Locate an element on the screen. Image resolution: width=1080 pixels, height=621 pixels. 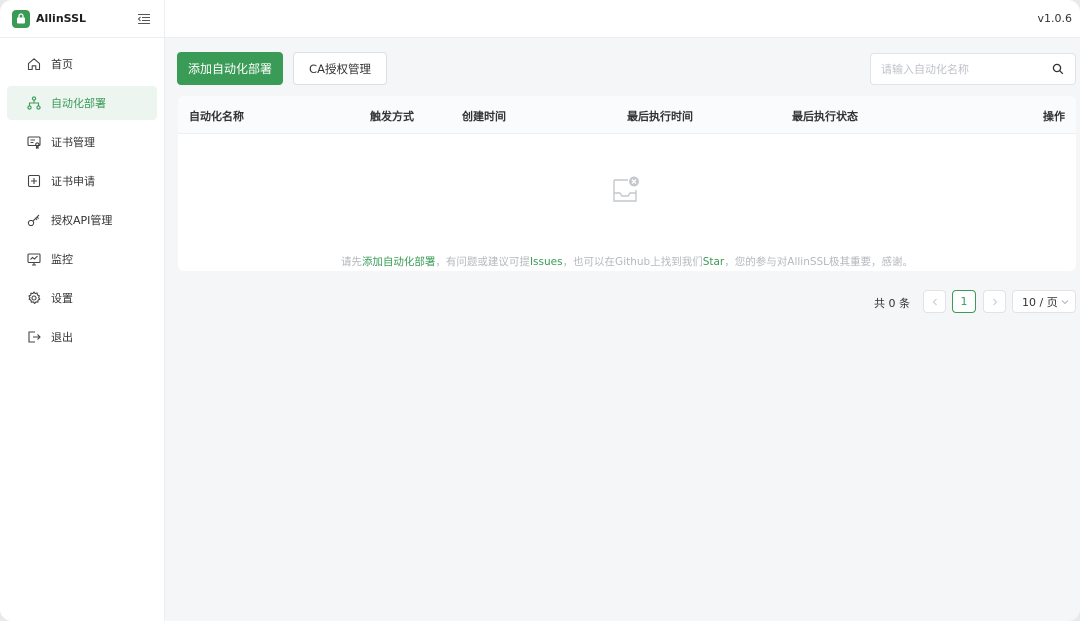
app-name: AllinSSL is located at coordinates (61, 18).